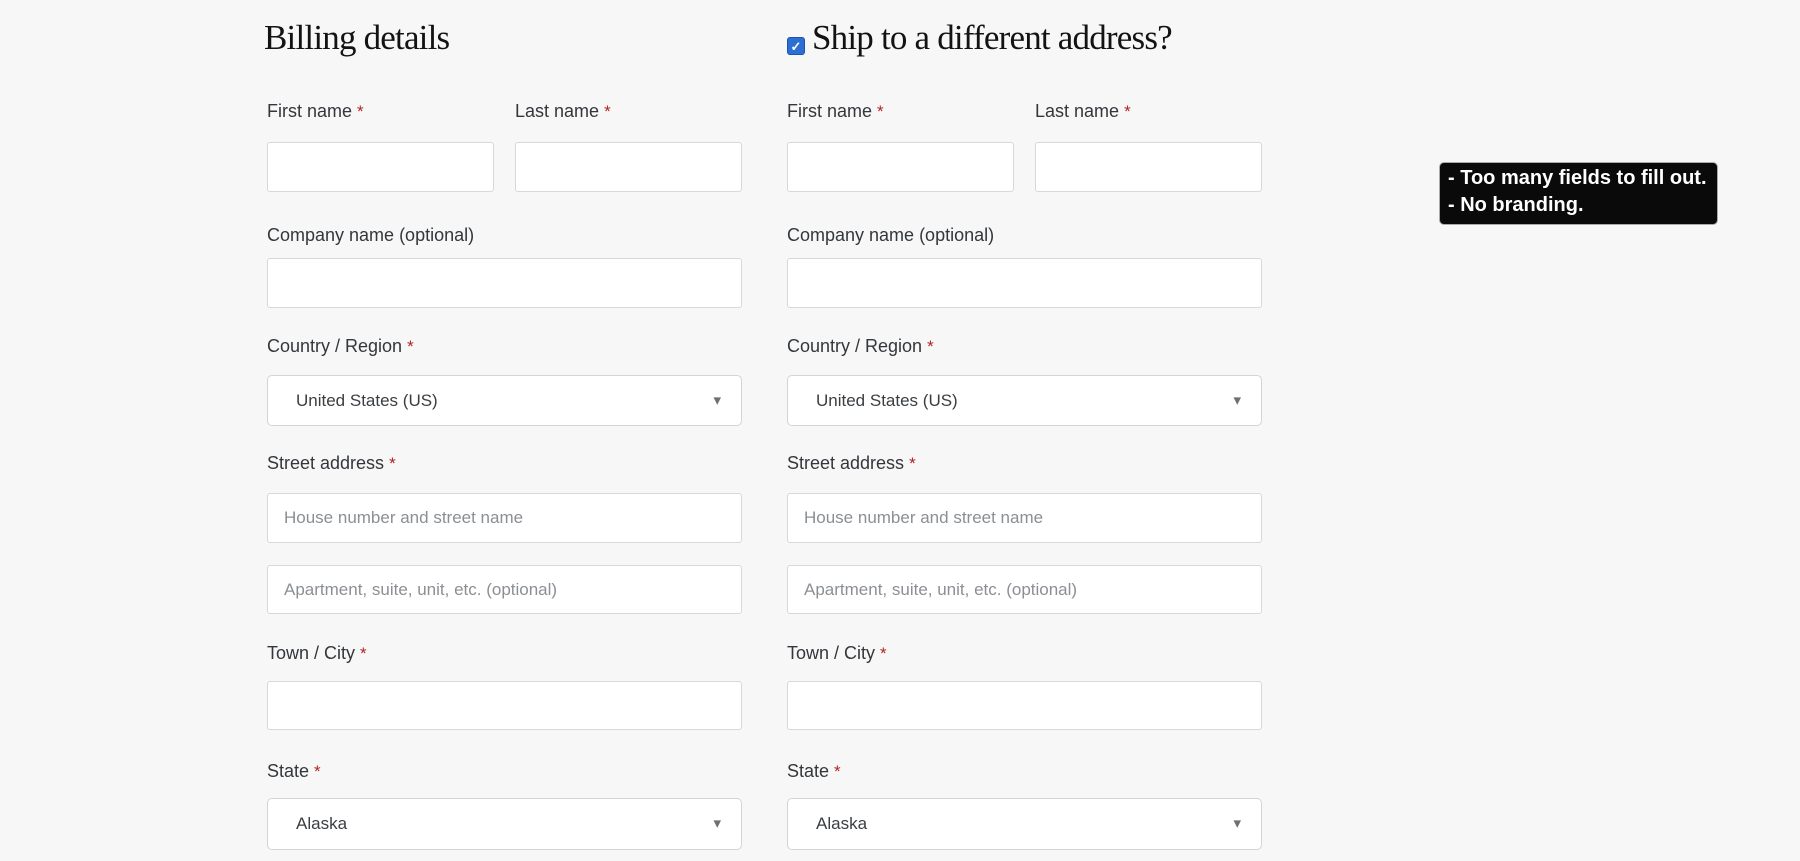  What do you see at coordinates (504, 705) in the screenshot?
I see `billing-city-input` at bounding box center [504, 705].